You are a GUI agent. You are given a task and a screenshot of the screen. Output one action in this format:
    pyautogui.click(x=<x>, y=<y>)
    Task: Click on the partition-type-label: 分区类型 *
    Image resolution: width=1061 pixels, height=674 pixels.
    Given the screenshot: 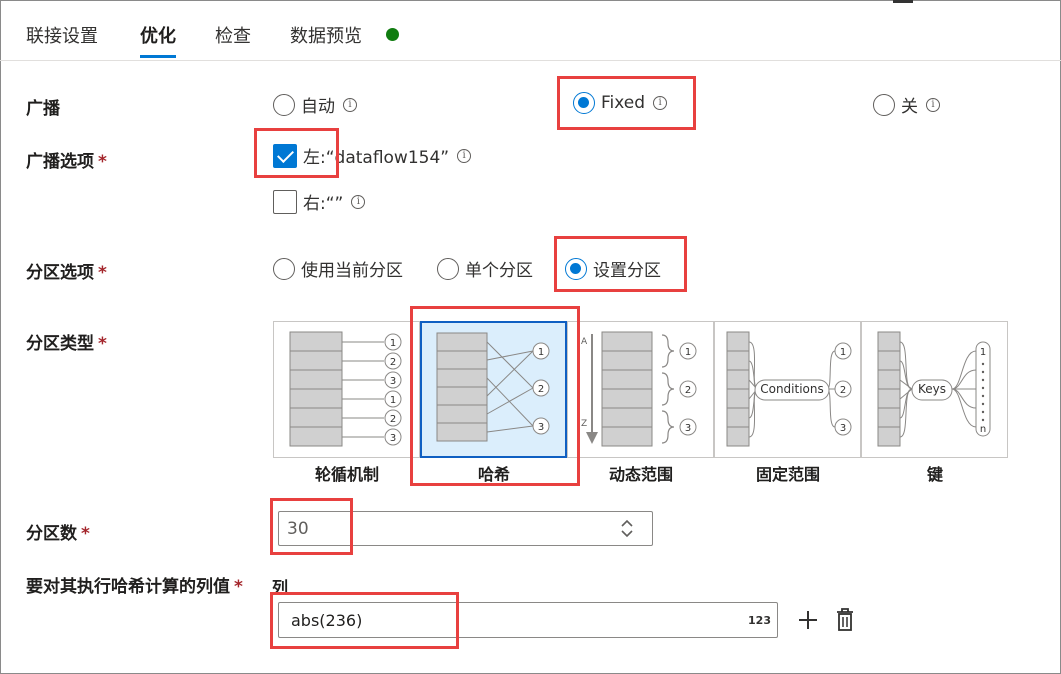 What is the action you would take?
    pyautogui.click(x=66, y=344)
    